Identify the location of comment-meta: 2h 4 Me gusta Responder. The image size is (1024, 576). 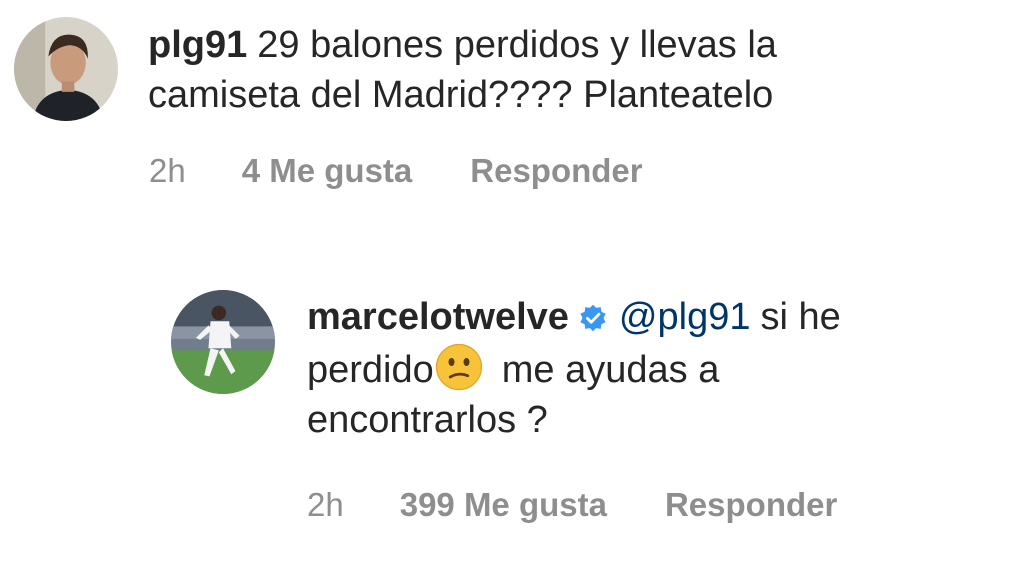
(396, 171).